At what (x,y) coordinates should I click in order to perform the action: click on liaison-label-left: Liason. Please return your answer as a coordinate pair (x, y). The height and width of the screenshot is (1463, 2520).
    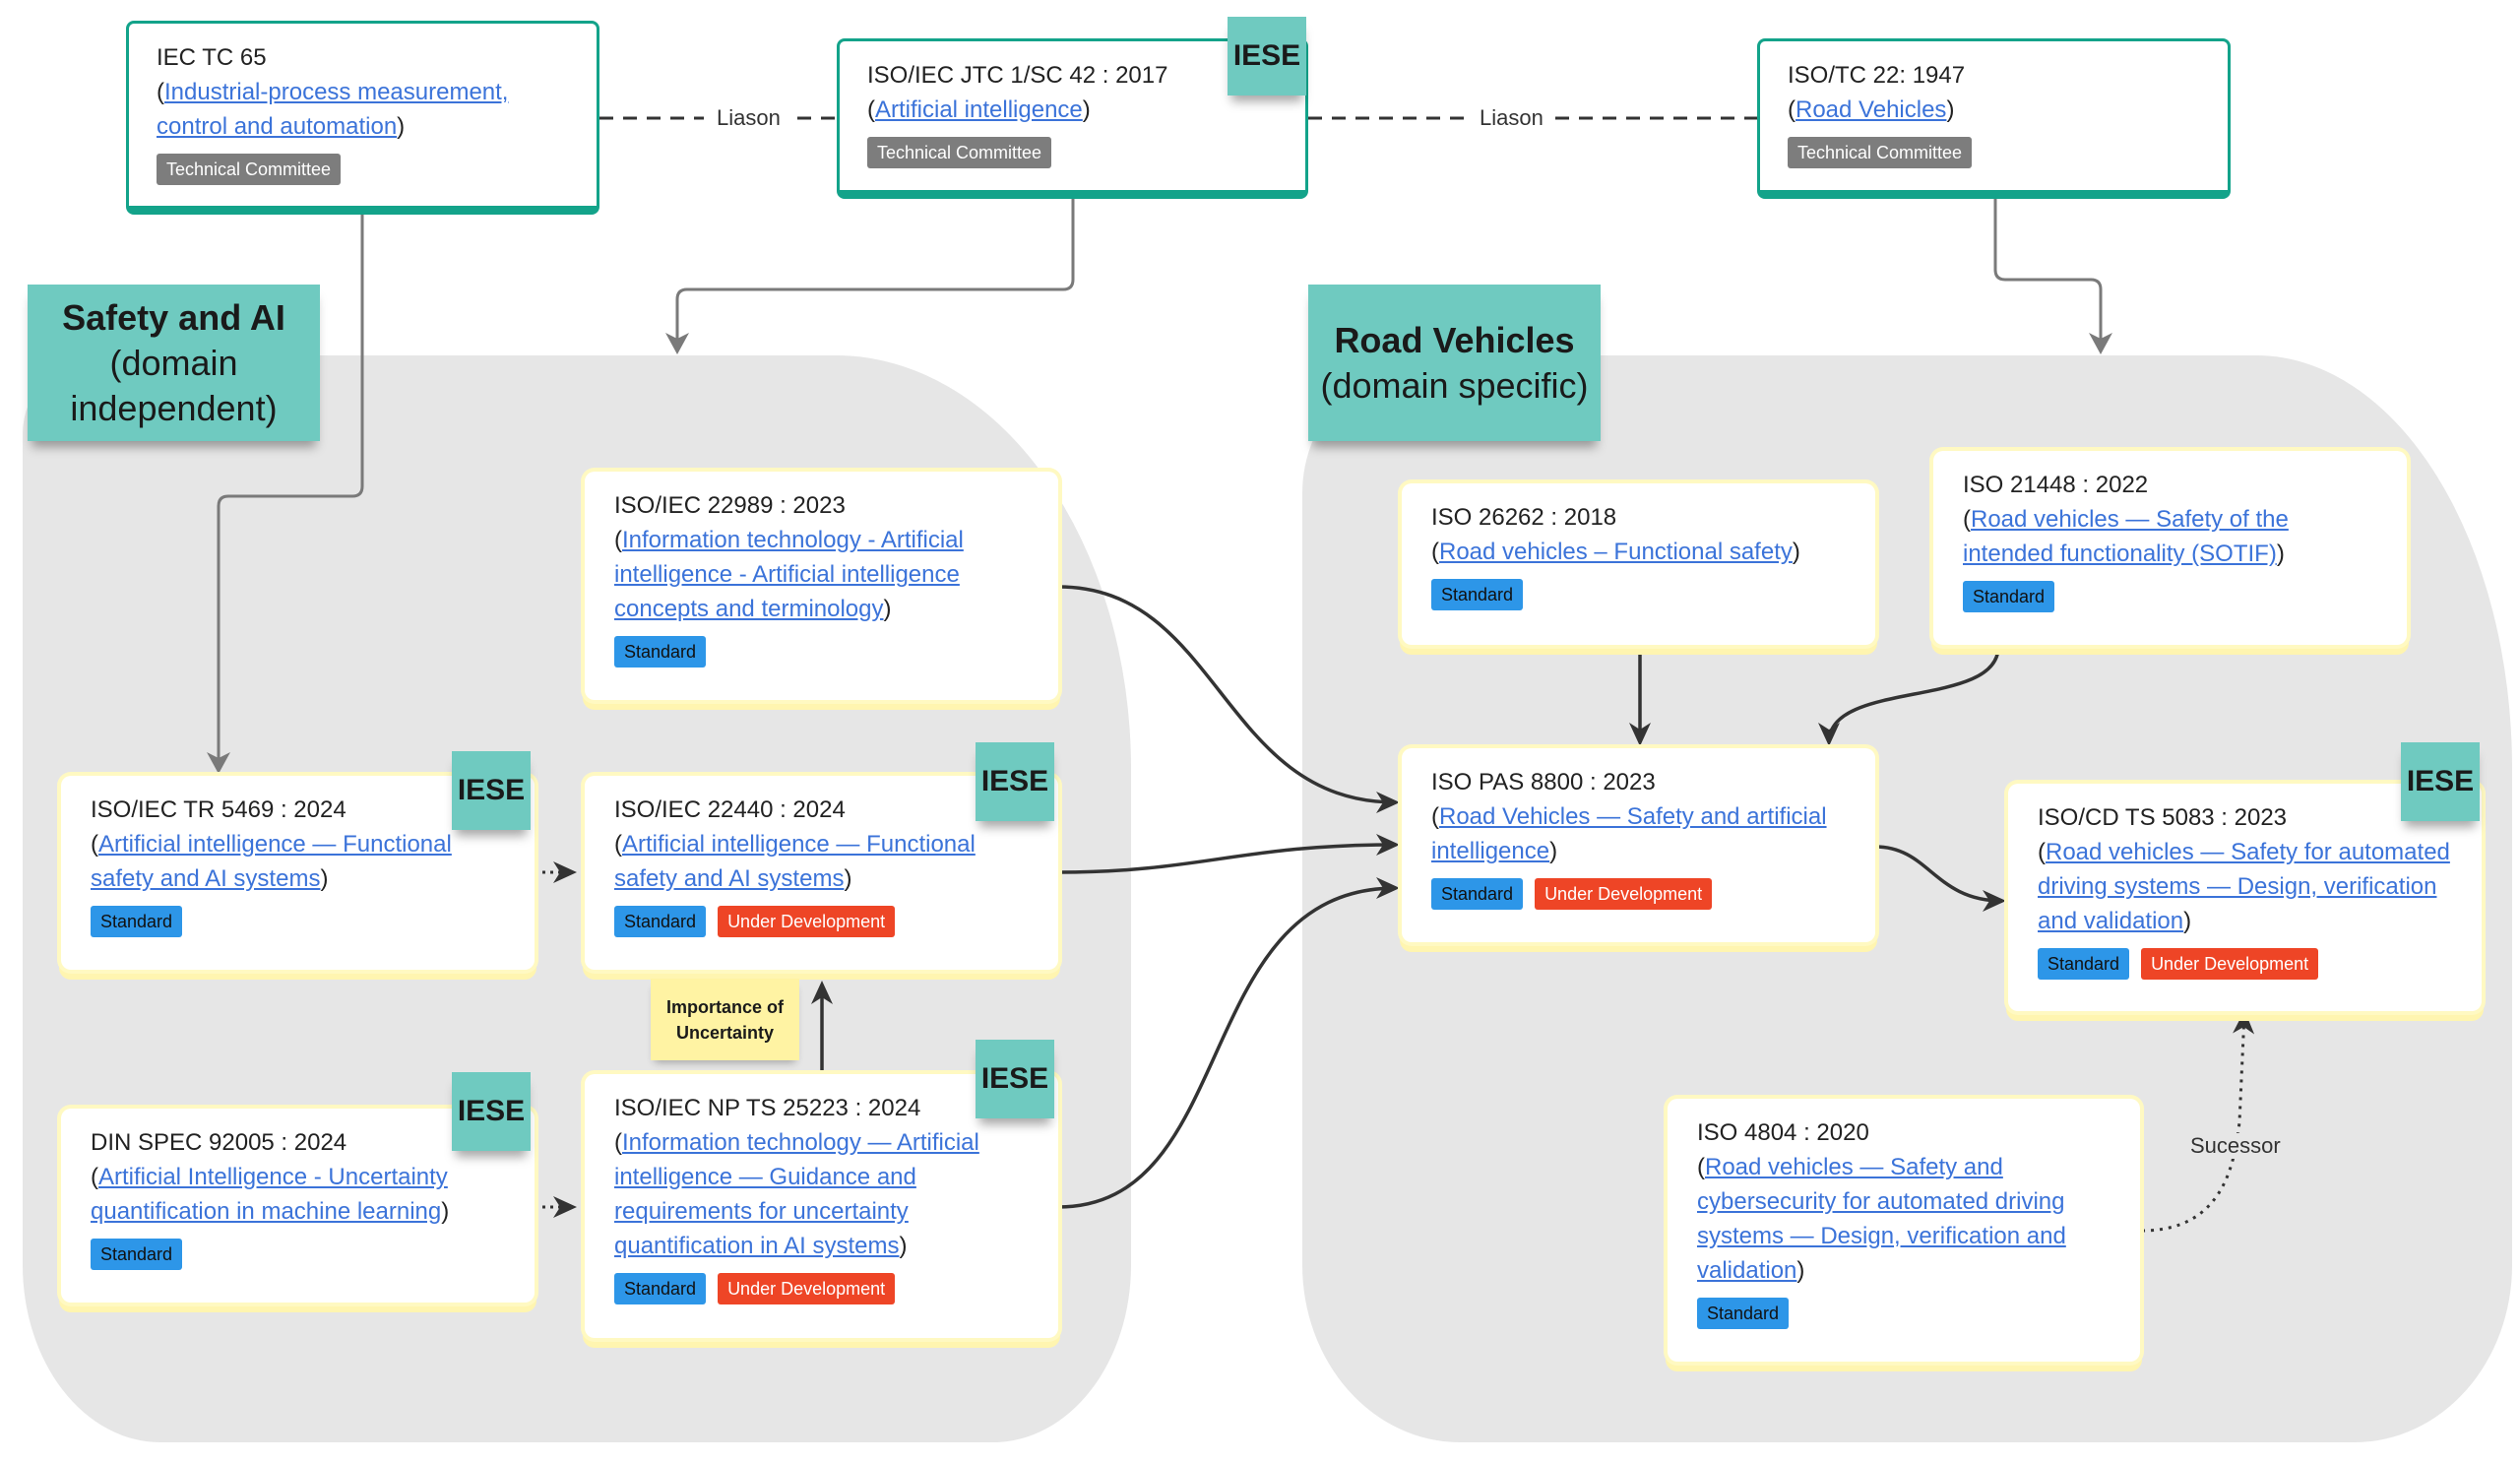
    Looking at the image, I should click on (749, 117).